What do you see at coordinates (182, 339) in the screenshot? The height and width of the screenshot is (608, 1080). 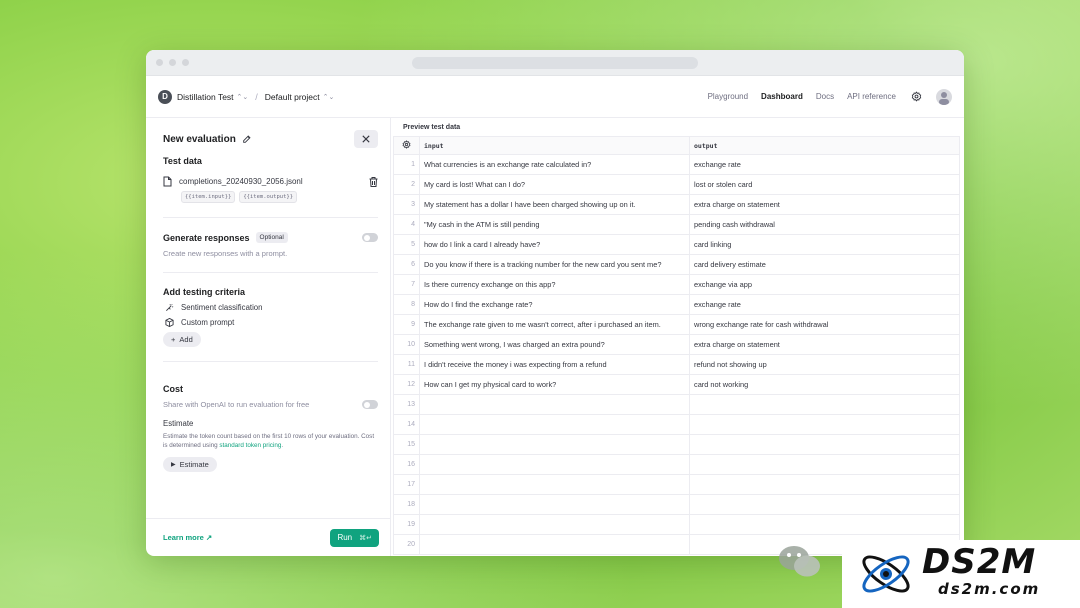 I see `add-criteria-button: + Add` at bounding box center [182, 339].